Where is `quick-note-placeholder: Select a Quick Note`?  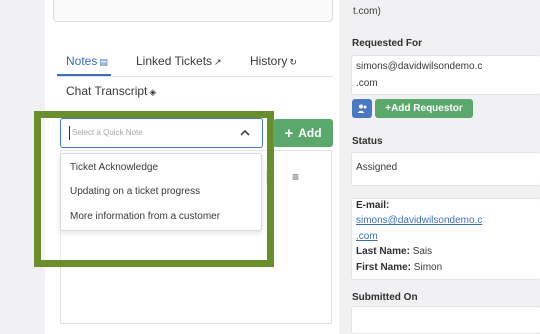
quick-note-placeholder: Select a Quick Note is located at coordinates (107, 132).